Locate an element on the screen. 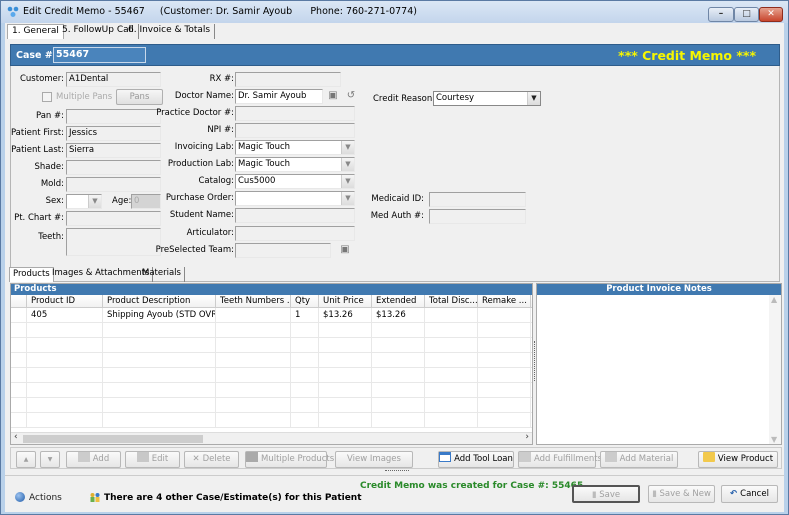 The image size is (789, 515). column-header: Qty is located at coordinates (305, 301).